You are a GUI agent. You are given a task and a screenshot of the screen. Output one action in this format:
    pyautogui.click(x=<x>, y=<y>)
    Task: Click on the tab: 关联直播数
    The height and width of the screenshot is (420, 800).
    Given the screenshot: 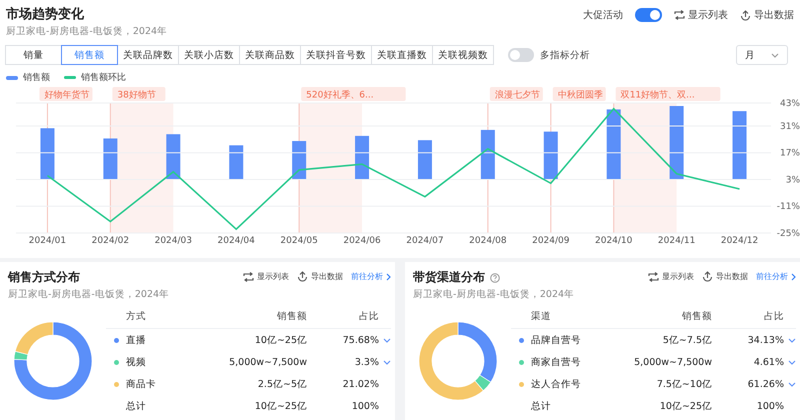 What is the action you would take?
    pyautogui.click(x=402, y=55)
    